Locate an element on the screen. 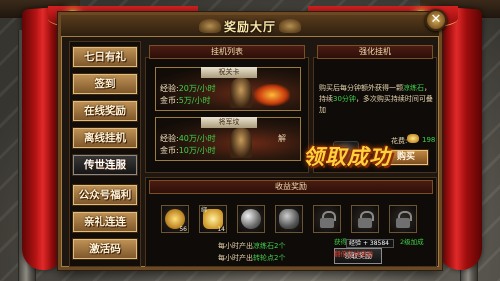 This screenshot has height=281, width=500. exp-rate-line: 经验:40万/小时 is located at coordinates (188, 138).